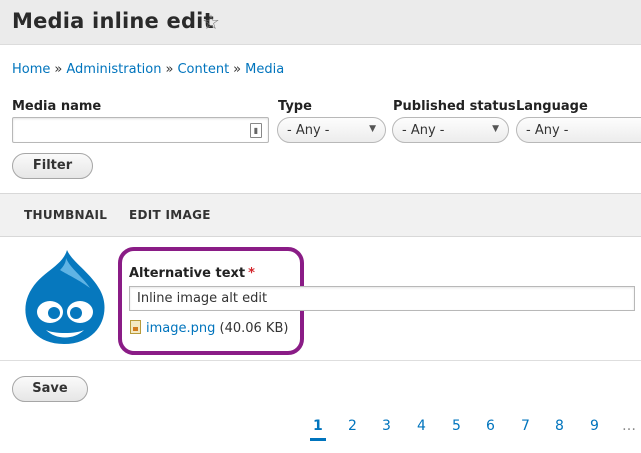  What do you see at coordinates (52, 166) in the screenshot?
I see `filter-button: Filter` at bounding box center [52, 166].